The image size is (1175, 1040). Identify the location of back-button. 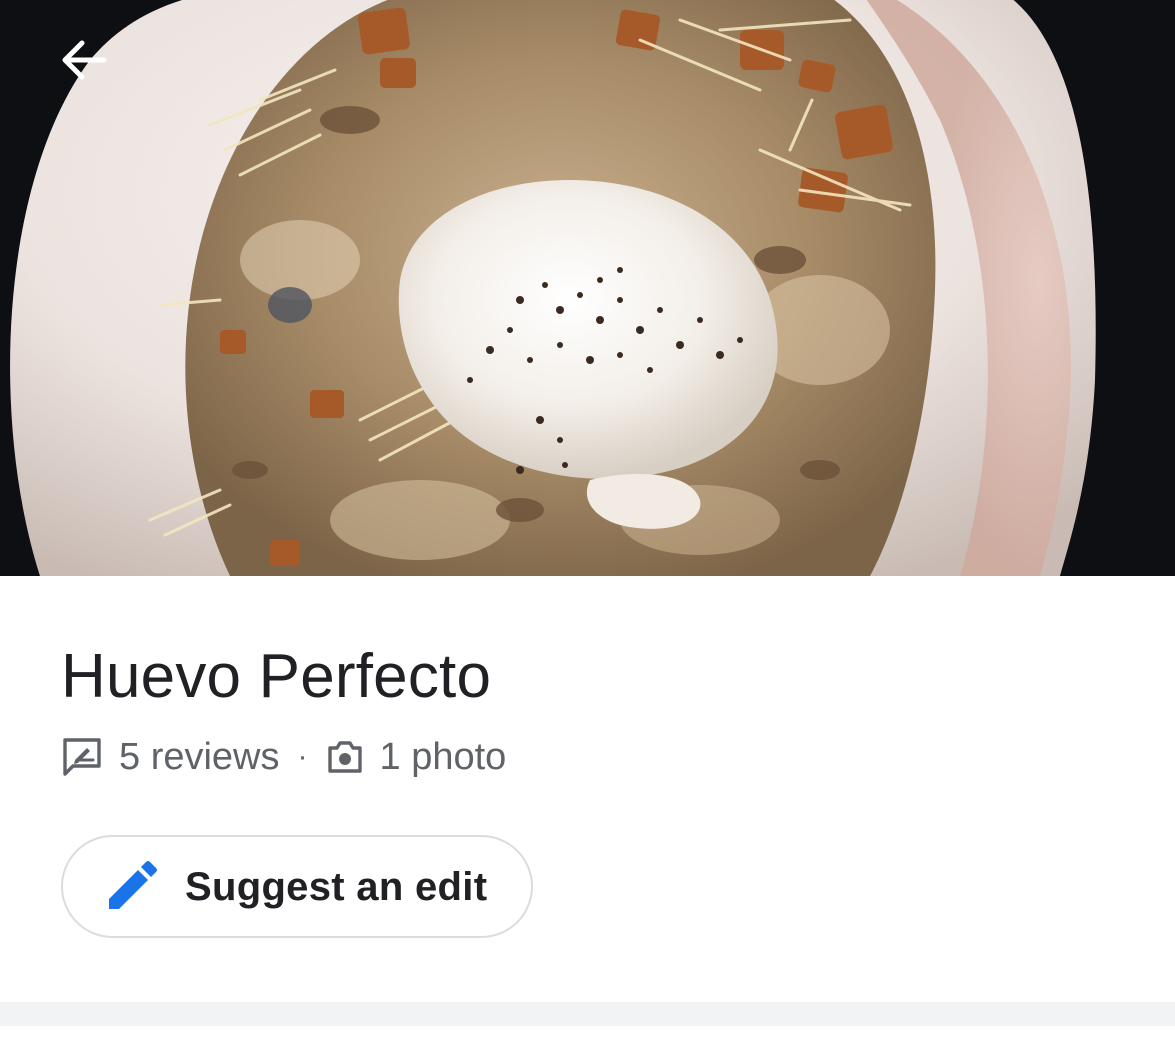
(84, 60).